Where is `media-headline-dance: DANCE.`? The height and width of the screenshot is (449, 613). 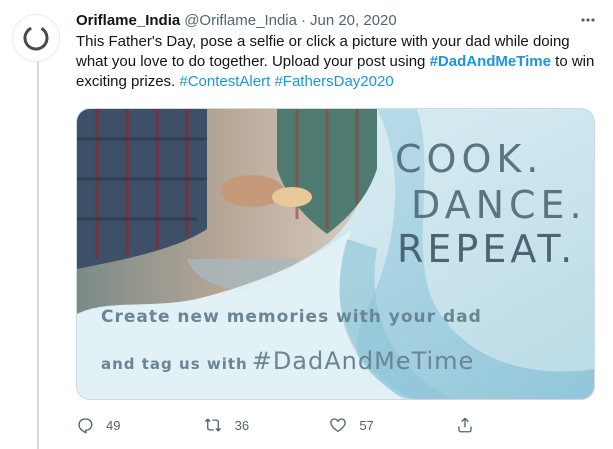
media-headline-dance: DANCE. is located at coordinates (499, 205).